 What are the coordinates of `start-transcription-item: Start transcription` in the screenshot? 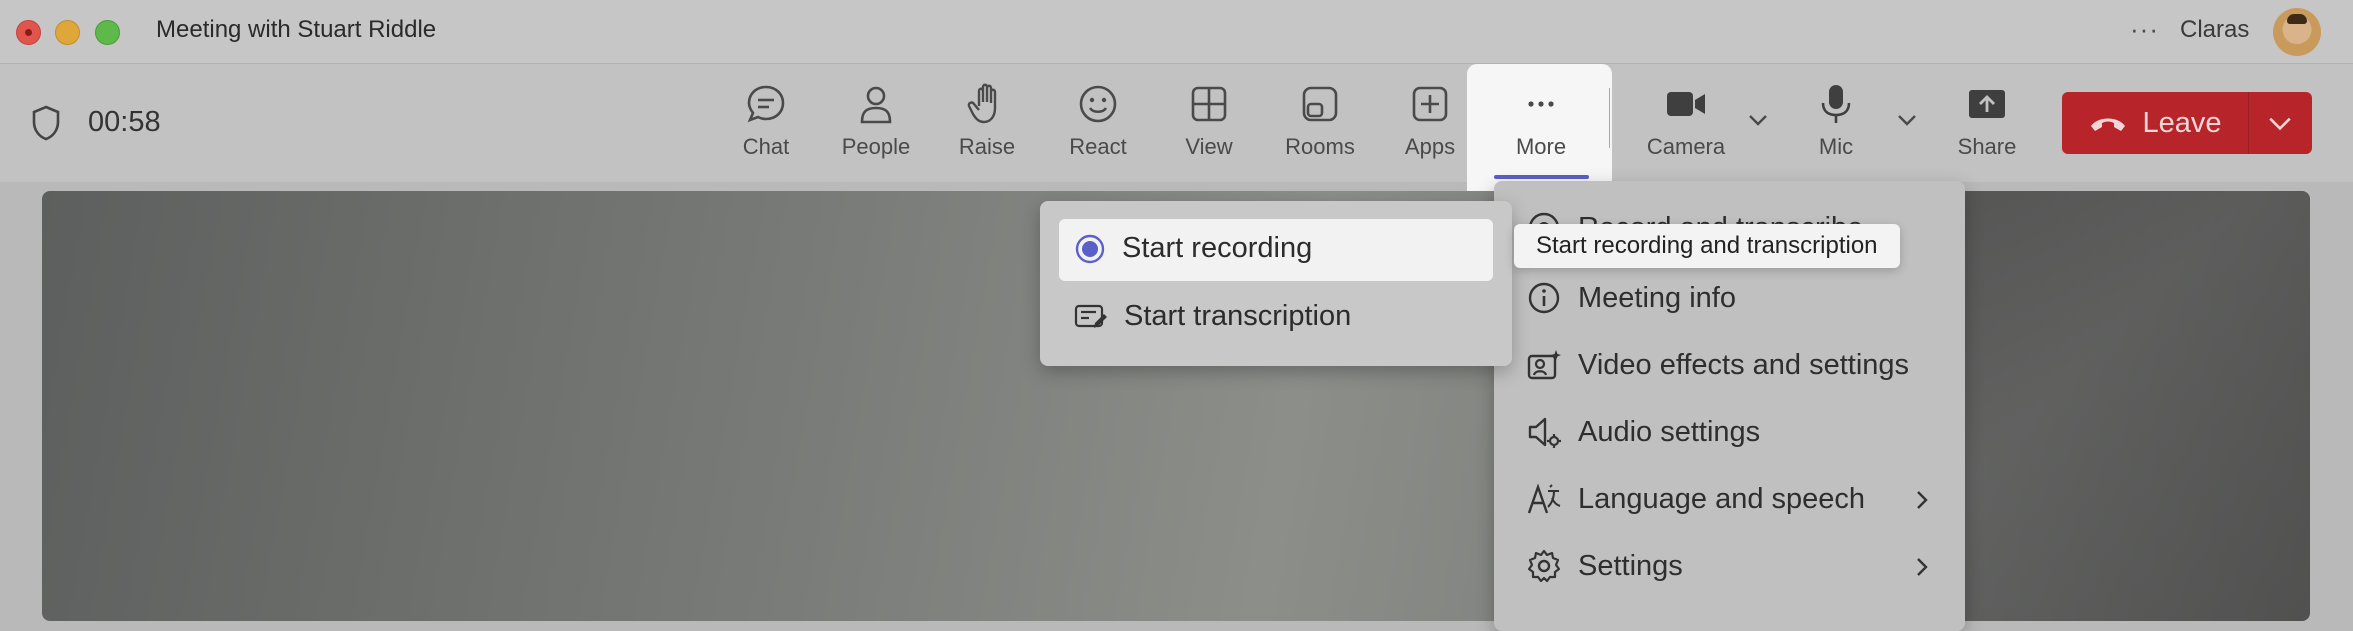 It's located at (1212, 316).